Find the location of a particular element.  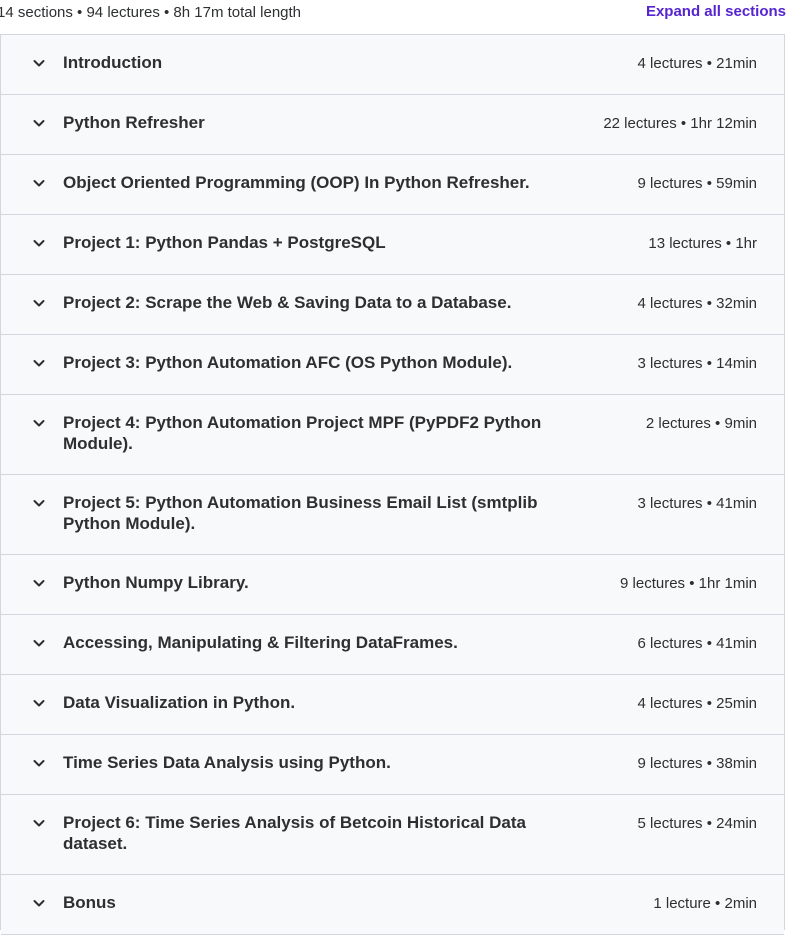

expand-all-sections-button: Expand all sections is located at coordinates (716, 11).